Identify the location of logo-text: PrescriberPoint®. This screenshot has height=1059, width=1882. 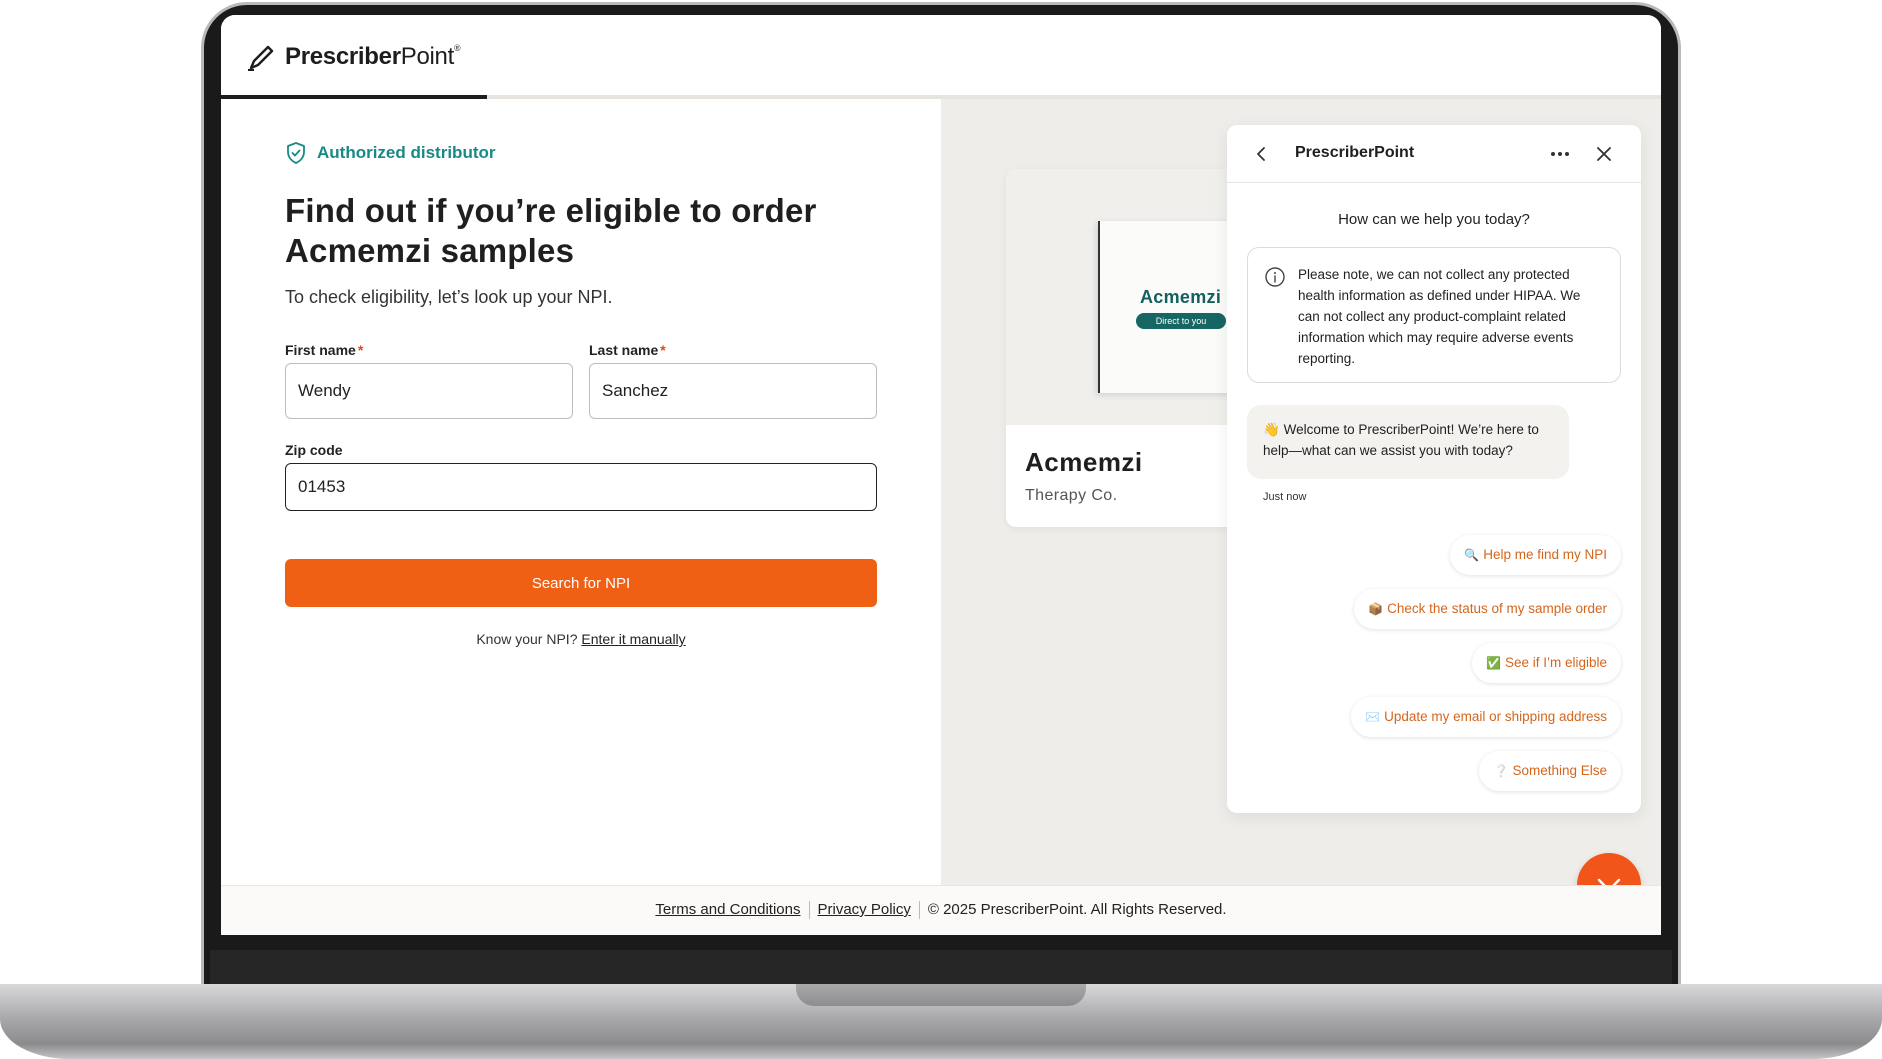
(373, 56).